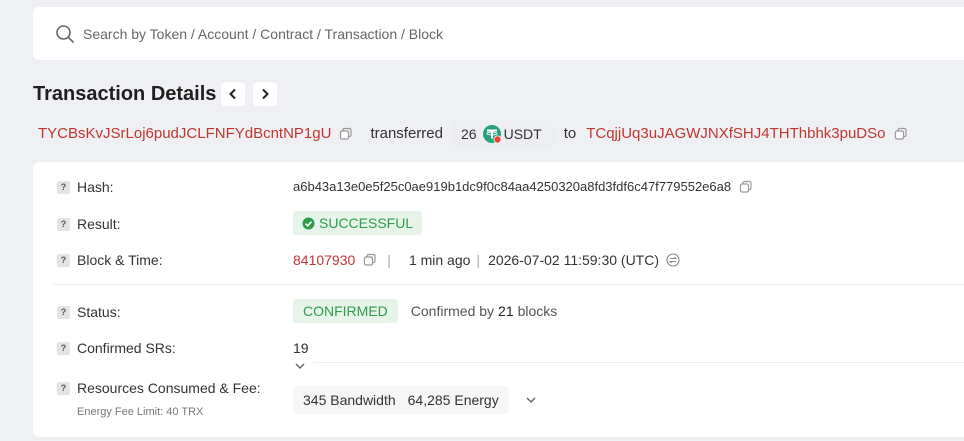  I want to click on block-number-link: 84107930, so click(324, 260).